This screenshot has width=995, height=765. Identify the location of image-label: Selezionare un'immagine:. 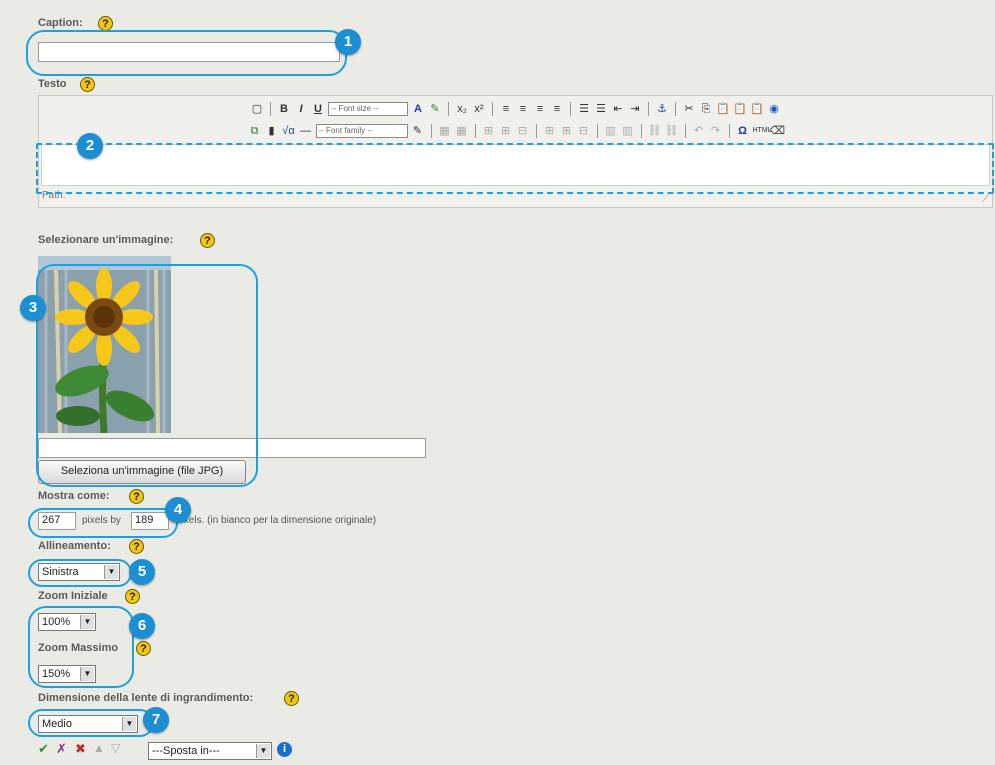
(106, 240).